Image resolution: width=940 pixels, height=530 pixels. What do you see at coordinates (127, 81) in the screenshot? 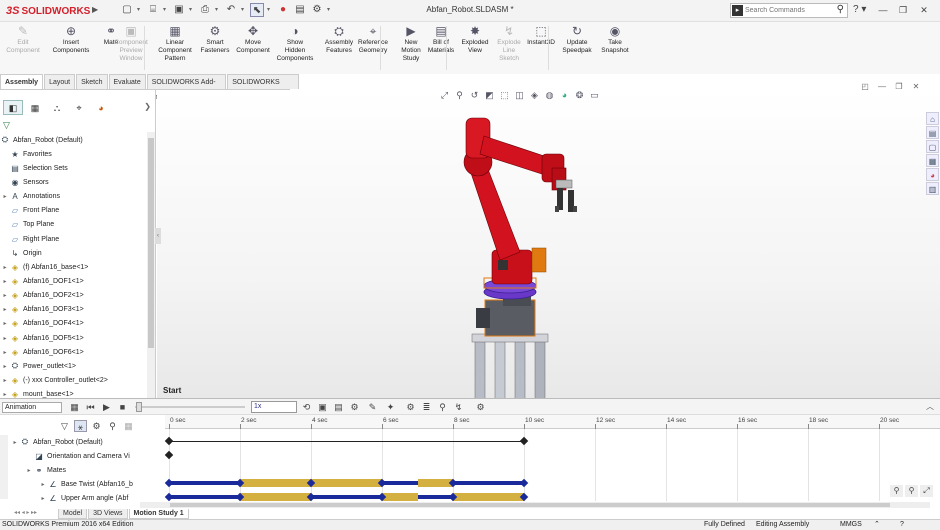
I see `tab-evaluate: Evaluate` at bounding box center [127, 81].